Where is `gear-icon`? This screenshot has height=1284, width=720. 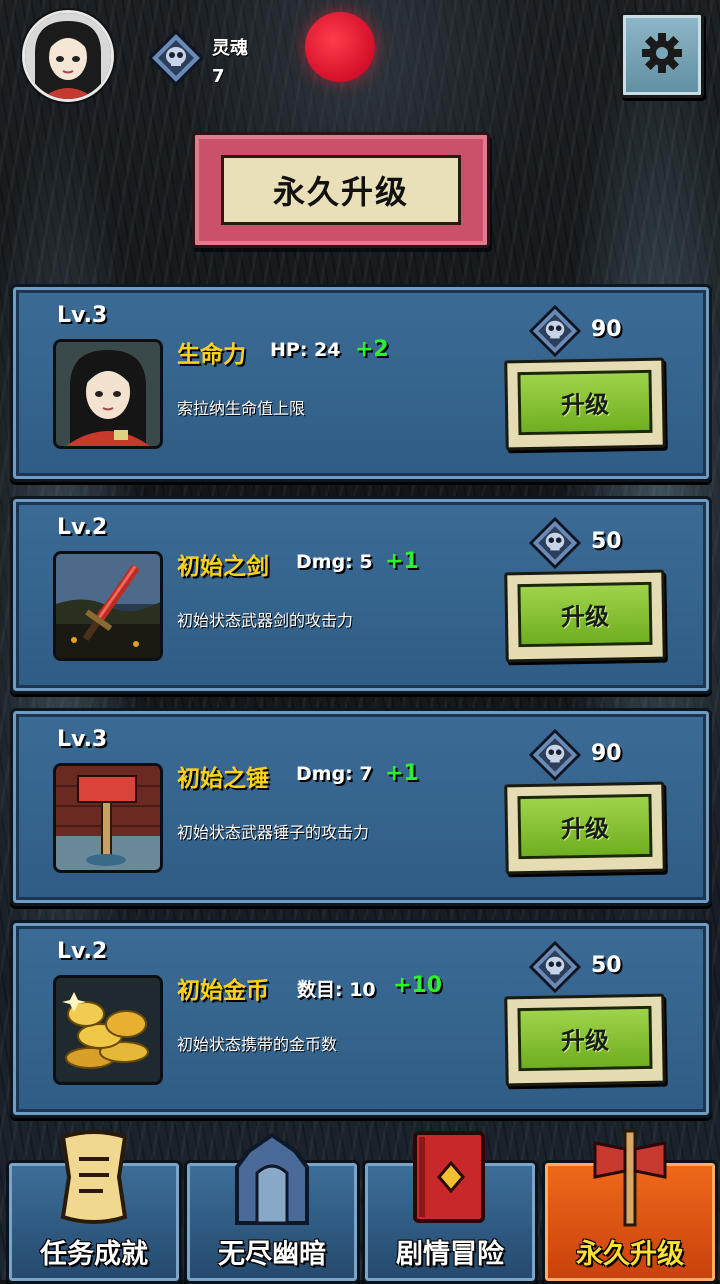 gear-icon is located at coordinates (662, 55).